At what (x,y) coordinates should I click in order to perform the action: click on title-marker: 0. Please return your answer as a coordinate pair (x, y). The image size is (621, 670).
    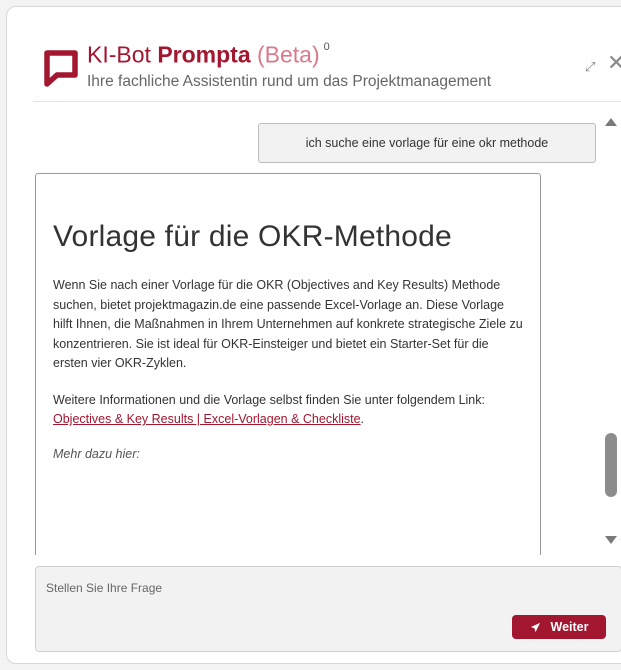
    Looking at the image, I should click on (326, 47).